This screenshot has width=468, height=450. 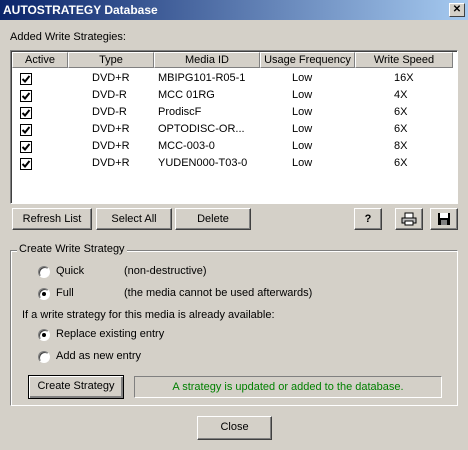 I want to click on quick-description: (non-destructive), so click(x=165, y=271).